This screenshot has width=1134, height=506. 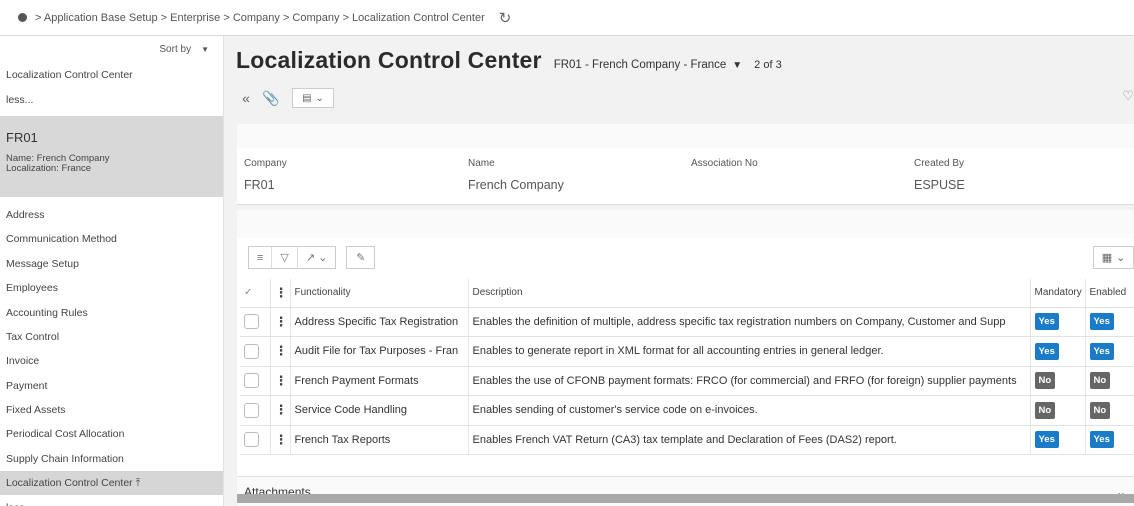 What do you see at coordinates (49, 168) in the screenshot?
I see `selected-record-localization: Localization: France` at bounding box center [49, 168].